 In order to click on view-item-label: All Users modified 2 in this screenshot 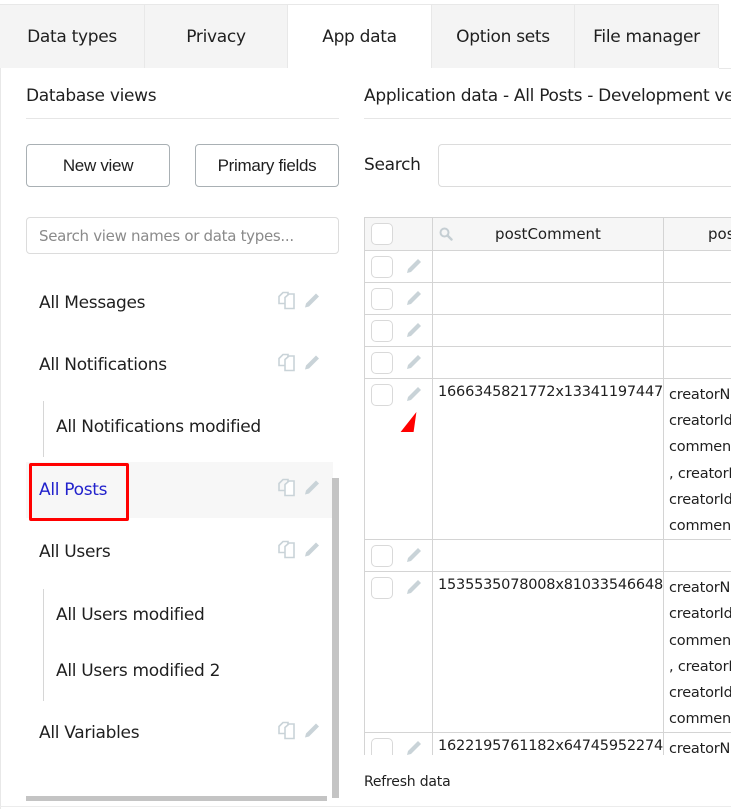, I will do `click(138, 671)`.